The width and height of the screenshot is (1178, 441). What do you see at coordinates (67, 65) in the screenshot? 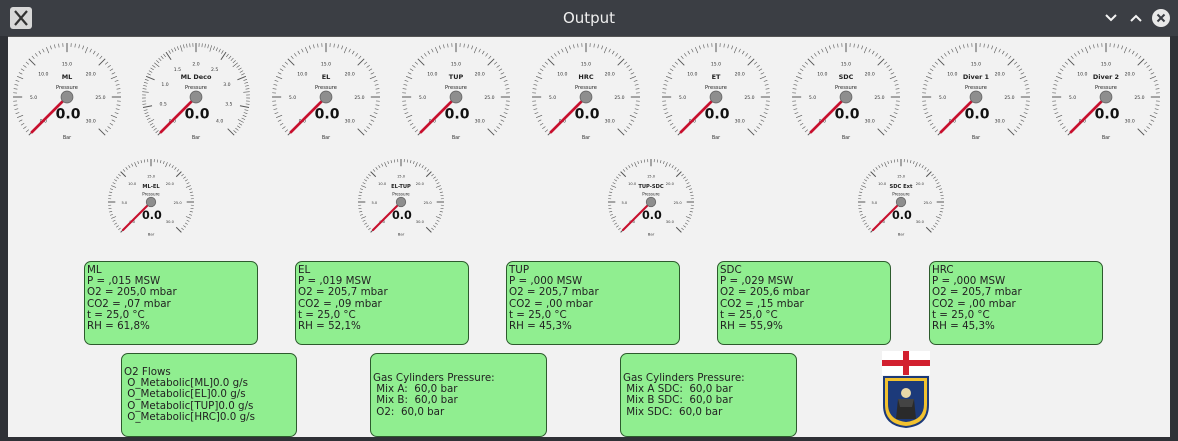
I see `tick-label: 15.0` at bounding box center [67, 65].